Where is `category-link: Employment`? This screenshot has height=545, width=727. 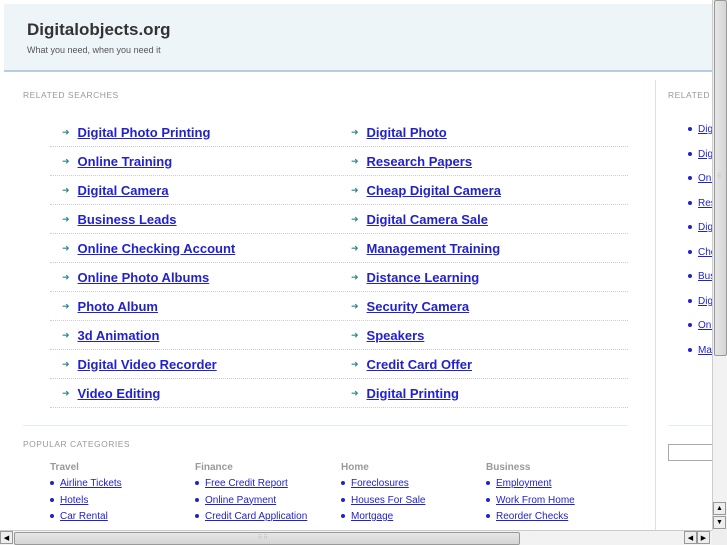 category-link: Employment is located at coordinates (524, 483).